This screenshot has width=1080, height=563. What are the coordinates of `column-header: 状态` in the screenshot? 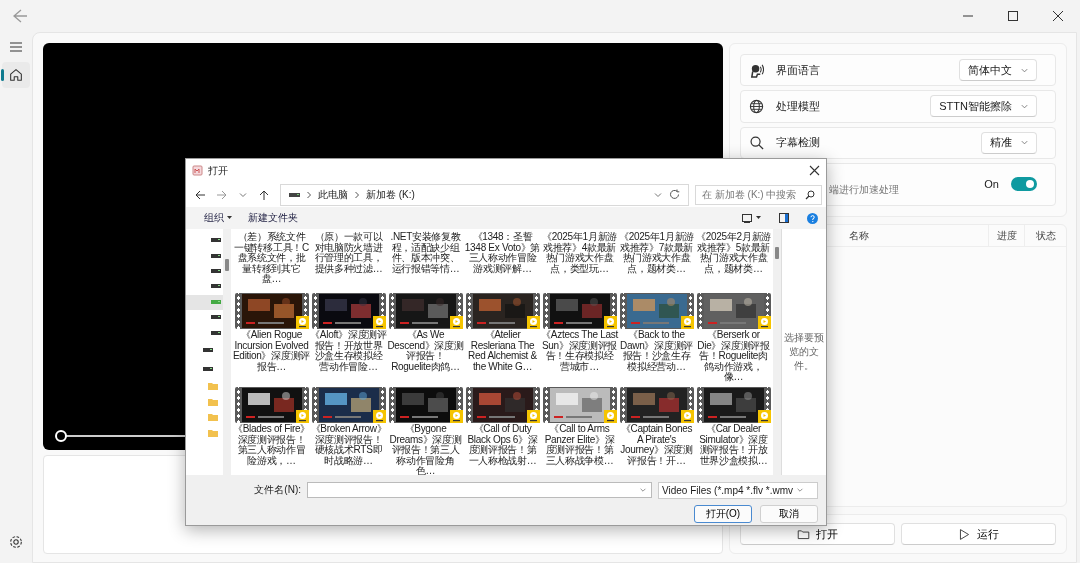 It's located at (1045, 235).